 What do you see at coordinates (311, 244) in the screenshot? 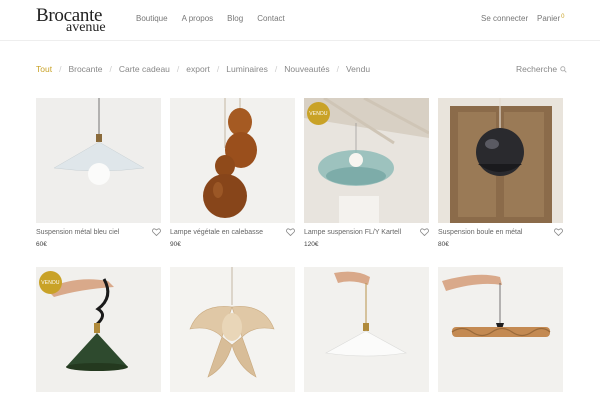
I see `product-price: 120€` at bounding box center [311, 244].